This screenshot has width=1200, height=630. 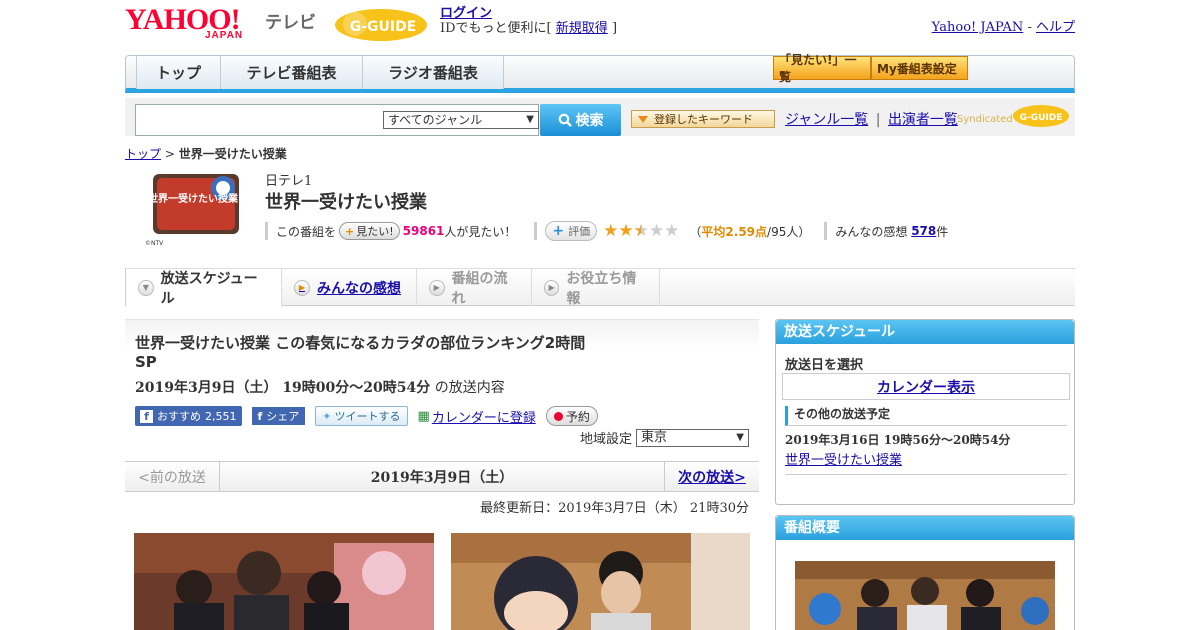 I want to click on keyword-button-label: 登録したキーワード, so click(x=703, y=119).